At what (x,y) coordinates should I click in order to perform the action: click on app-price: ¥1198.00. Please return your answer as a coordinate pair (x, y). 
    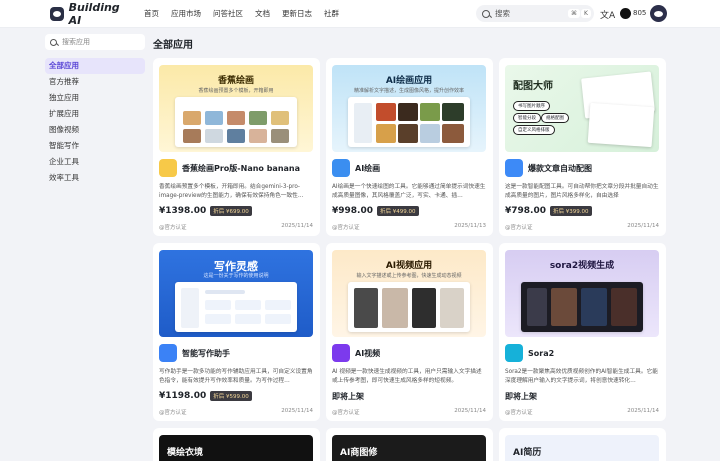
    Looking at the image, I should click on (183, 396).